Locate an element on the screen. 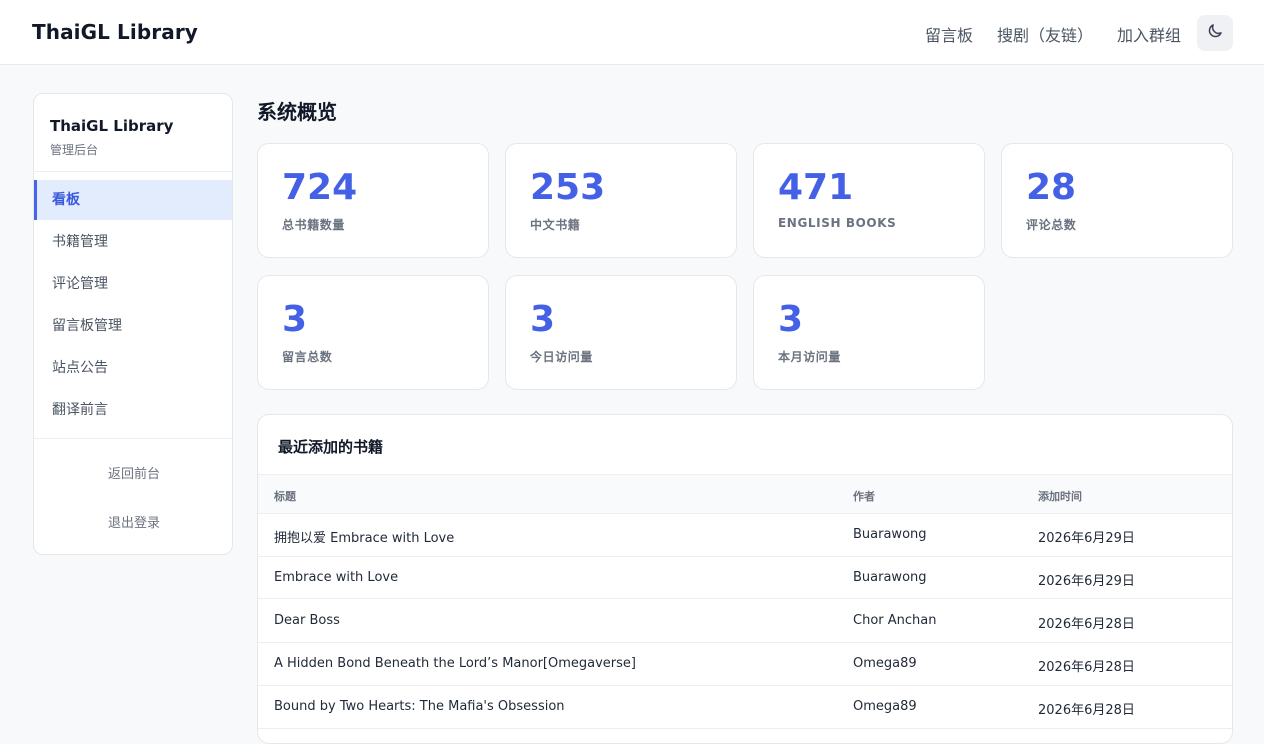 This screenshot has height=744, width=1264. stat-label: 留言总数 is located at coordinates (307, 357).